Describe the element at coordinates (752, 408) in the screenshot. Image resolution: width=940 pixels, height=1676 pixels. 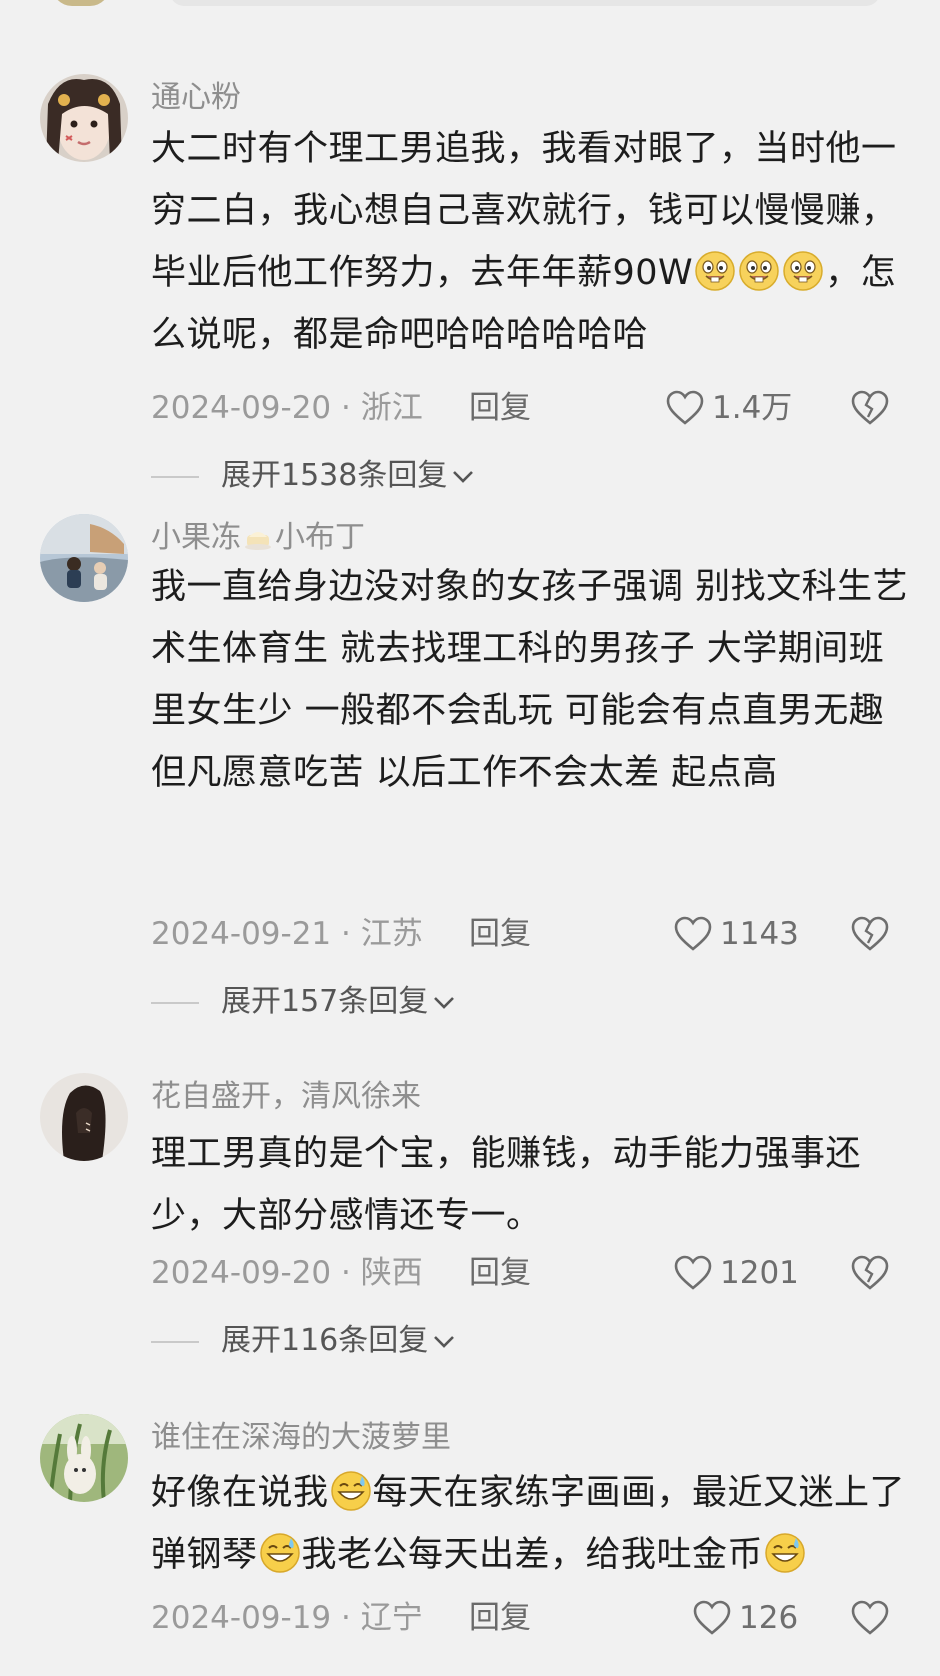
I see `like-count: 1.4万` at that location.